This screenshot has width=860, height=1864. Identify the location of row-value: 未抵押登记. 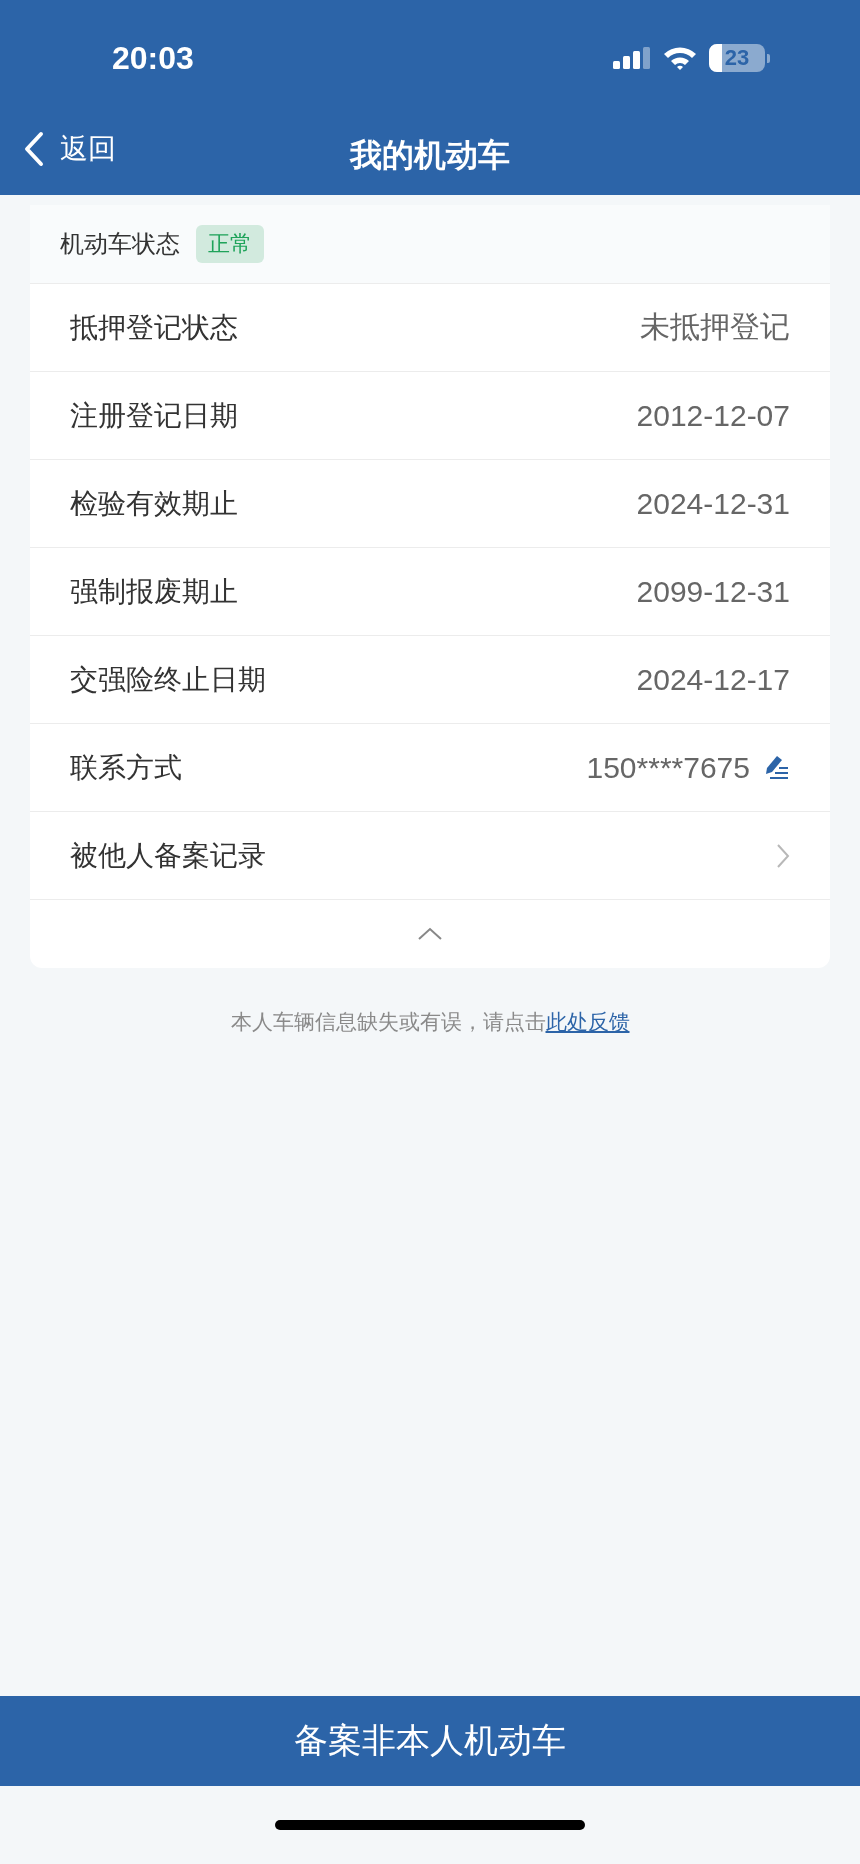
(715, 327).